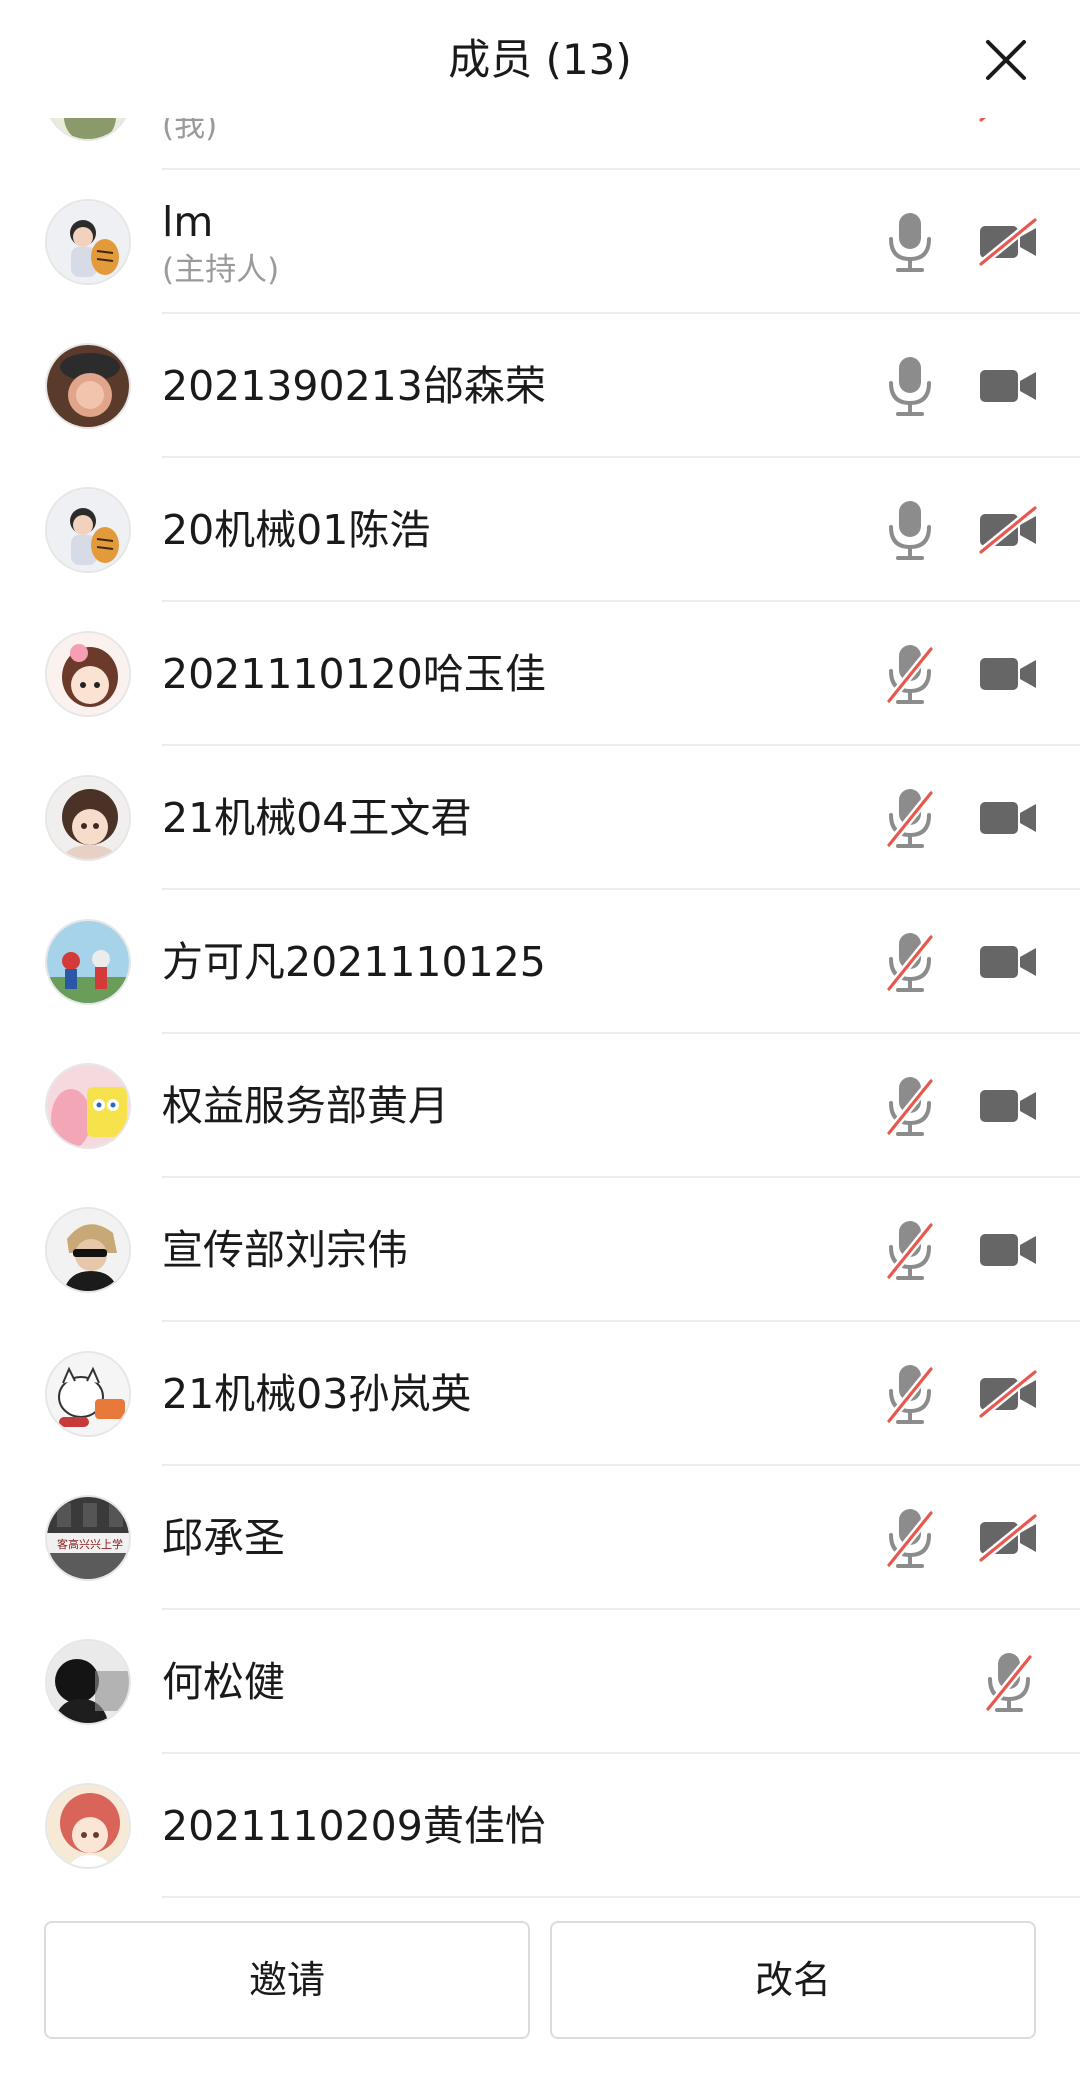 The height and width of the screenshot is (2076, 1080). I want to click on member-name: 2021110209黄佳怡, so click(354, 1826).